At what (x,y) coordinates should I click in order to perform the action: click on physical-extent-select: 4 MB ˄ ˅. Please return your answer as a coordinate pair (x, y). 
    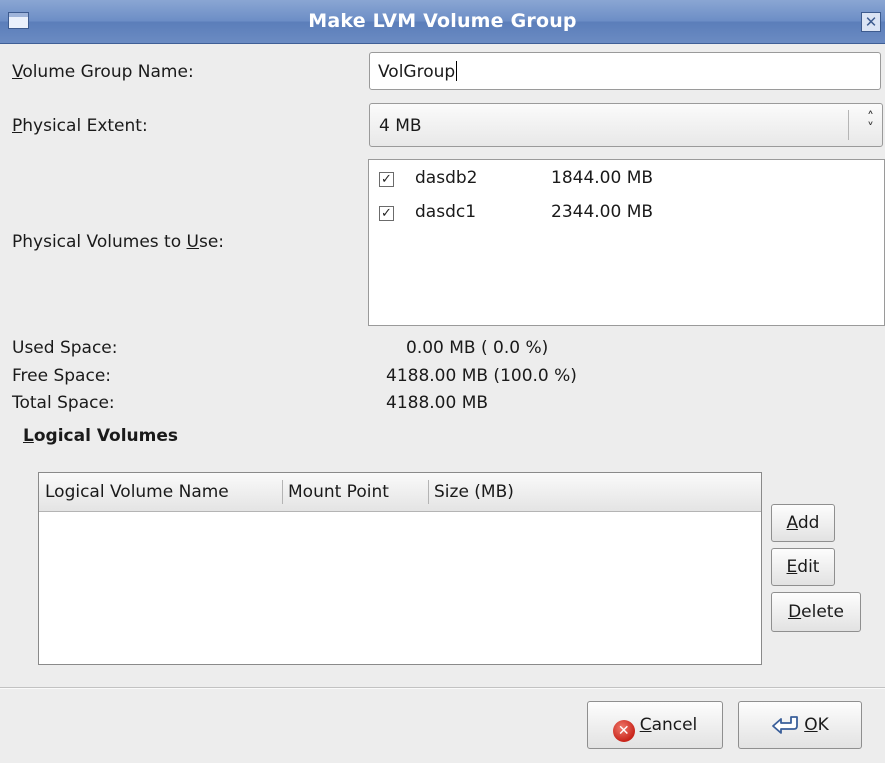
    Looking at the image, I should click on (626, 125).